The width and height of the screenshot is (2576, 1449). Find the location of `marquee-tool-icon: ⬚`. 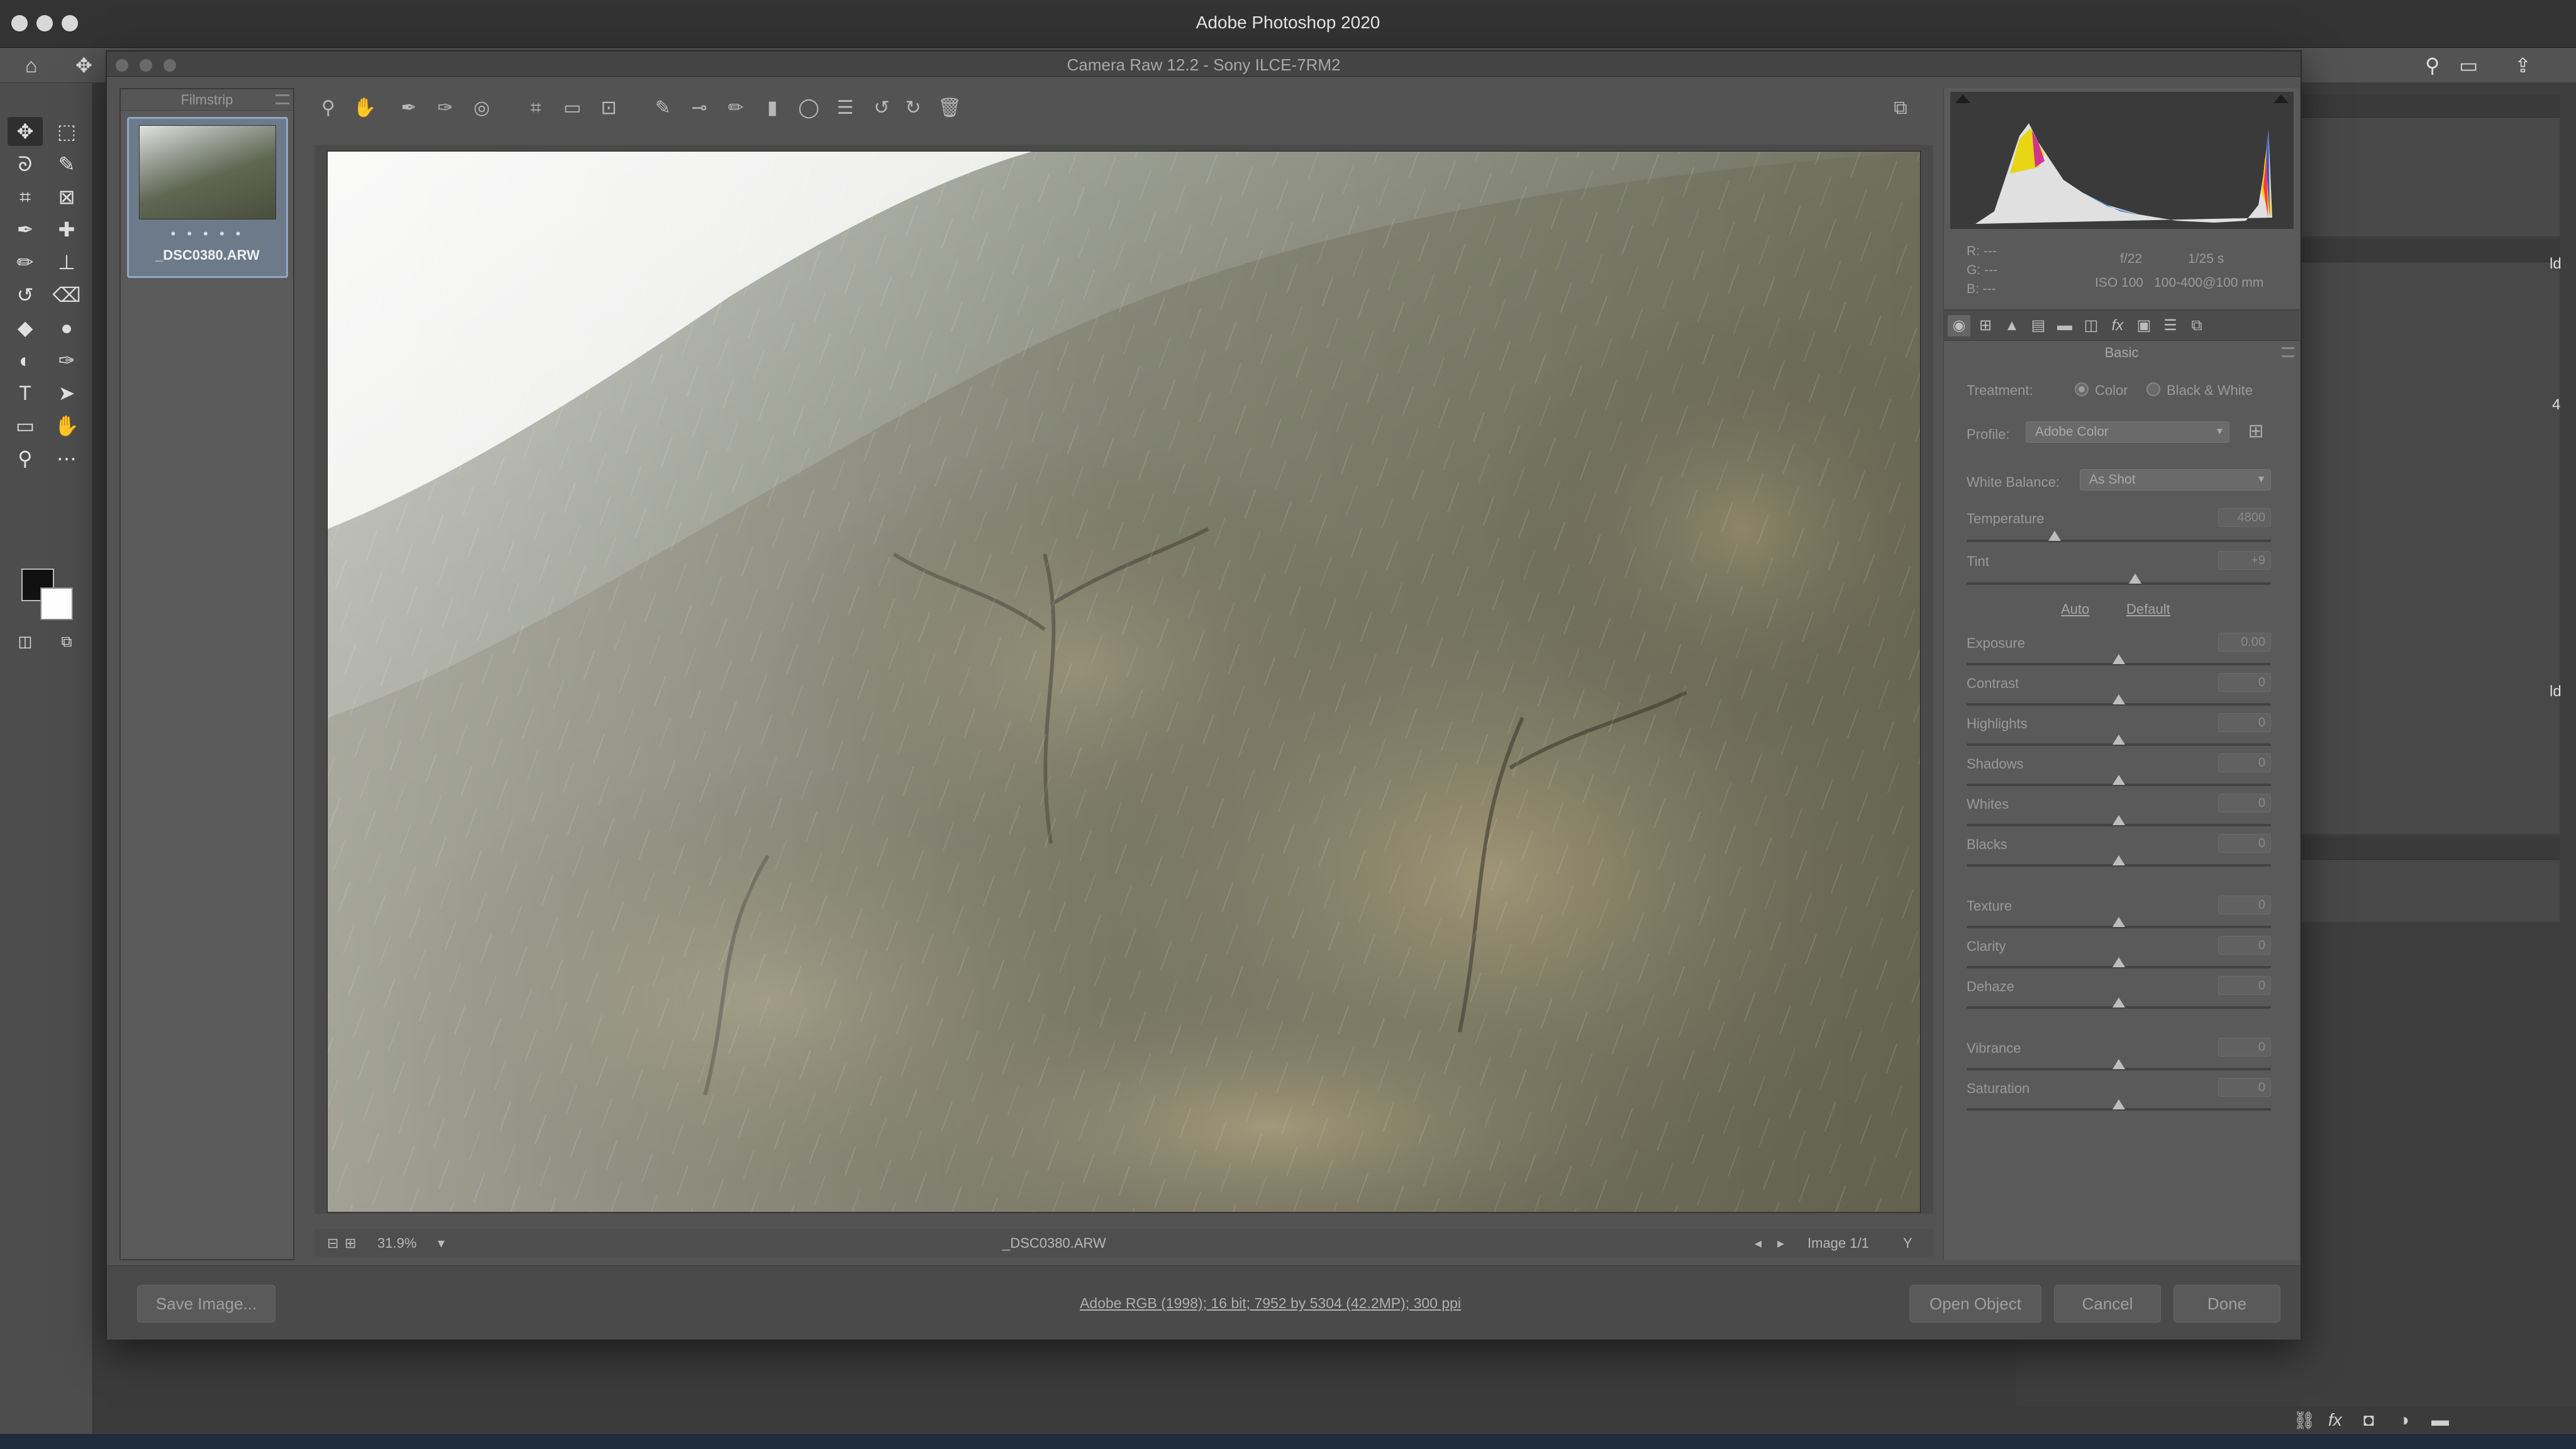

marquee-tool-icon: ⬚ is located at coordinates (66, 131).